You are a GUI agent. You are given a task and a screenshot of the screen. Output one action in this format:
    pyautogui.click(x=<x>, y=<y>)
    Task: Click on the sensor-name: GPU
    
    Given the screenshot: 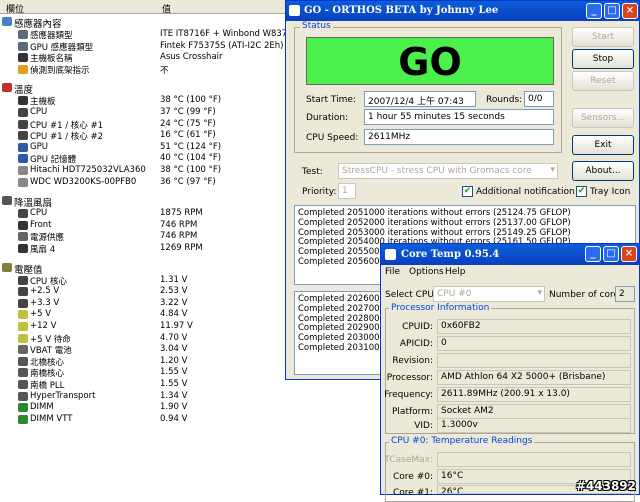 What is the action you would take?
    pyautogui.click(x=39, y=146)
    